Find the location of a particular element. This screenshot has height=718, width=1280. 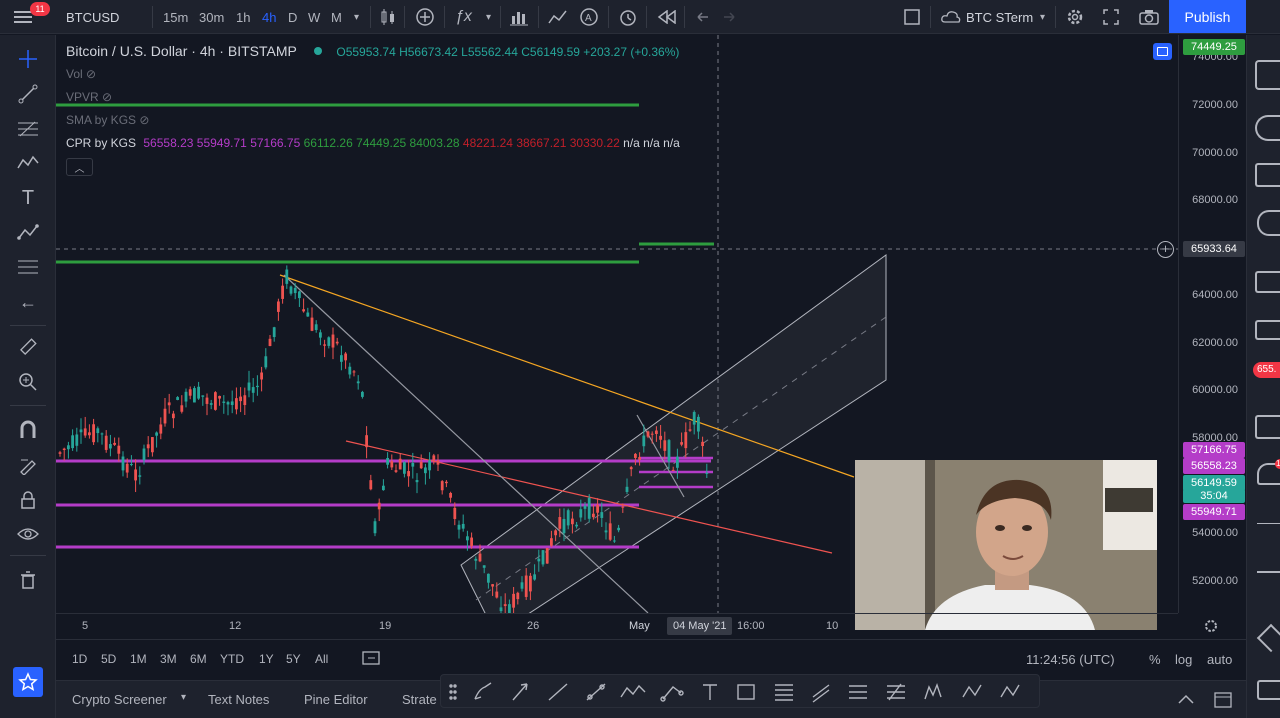

range-ytd: YTD is located at coordinates (232, 659).